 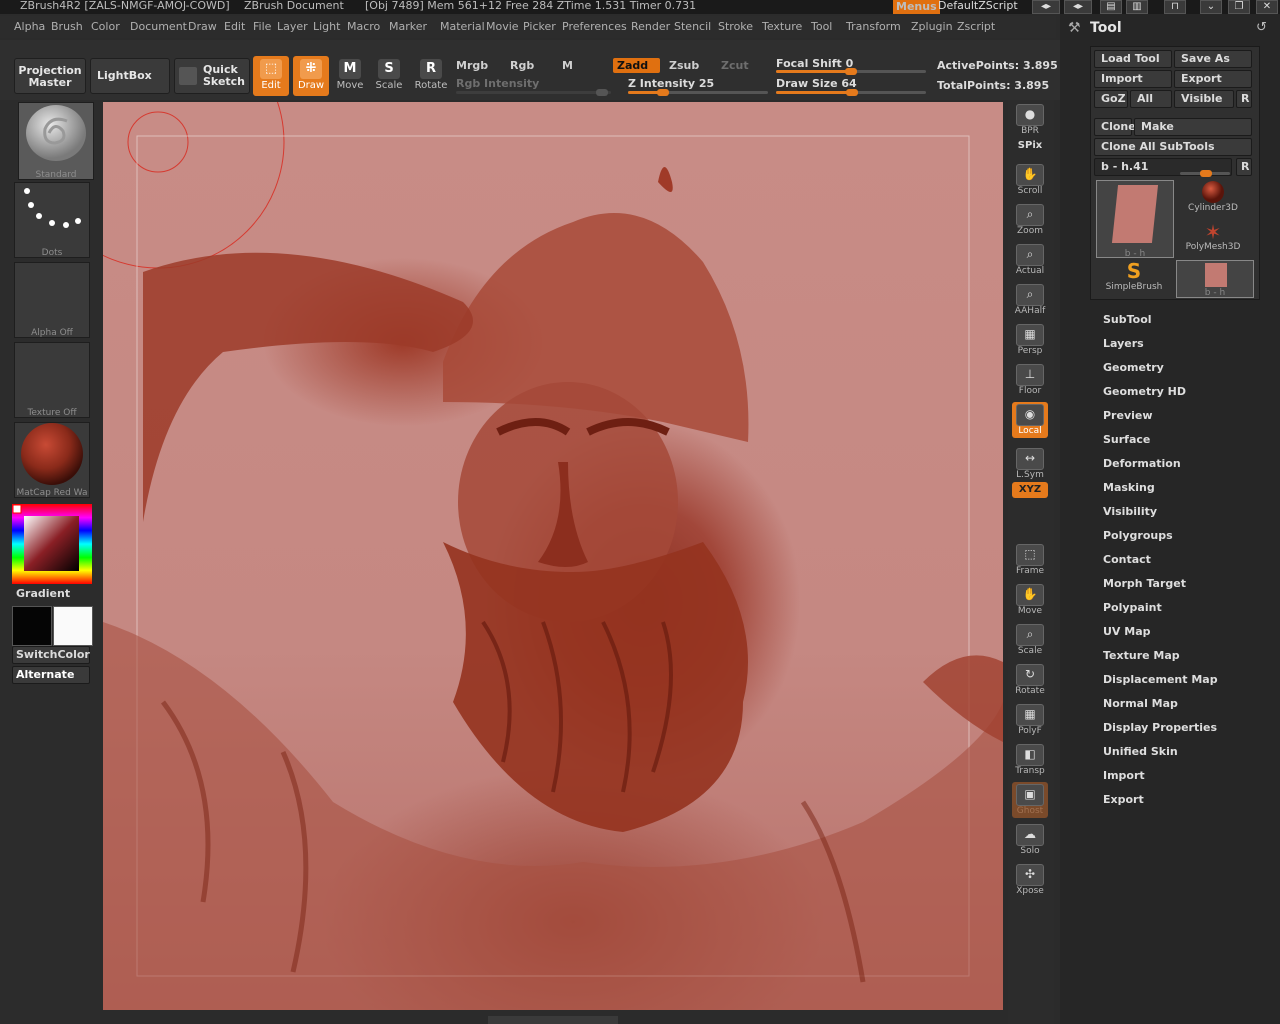 I want to click on load-tool-button: Load Tool, so click(x=1133, y=59).